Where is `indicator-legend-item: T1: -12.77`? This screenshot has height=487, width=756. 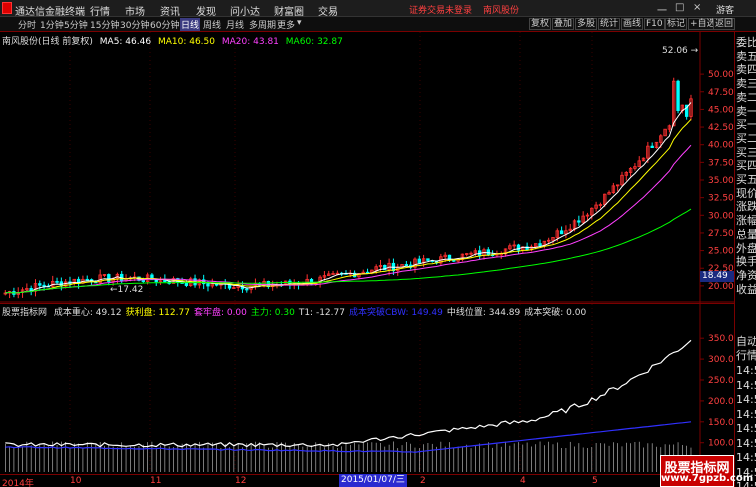
indicator-legend-item: T1: -12.77 is located at coordinates (321, 313).